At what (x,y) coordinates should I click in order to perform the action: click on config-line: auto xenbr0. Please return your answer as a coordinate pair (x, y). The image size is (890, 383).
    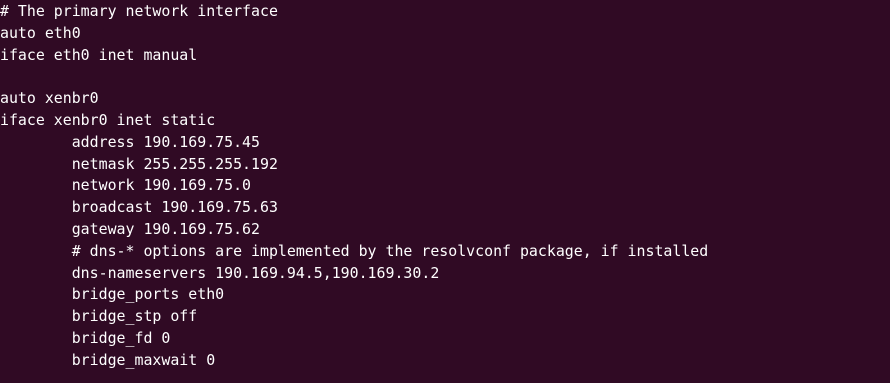
    Looking at the image, I should click on (49, 98).